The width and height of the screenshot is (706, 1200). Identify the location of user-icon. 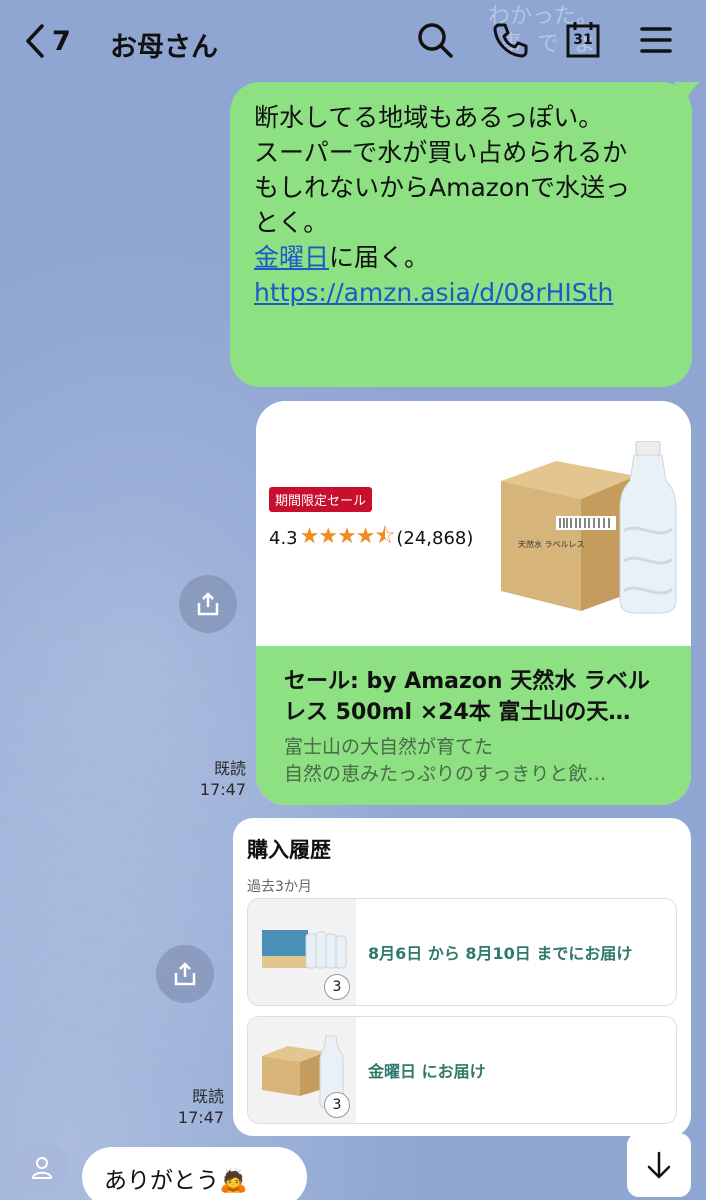
(42, 1168).